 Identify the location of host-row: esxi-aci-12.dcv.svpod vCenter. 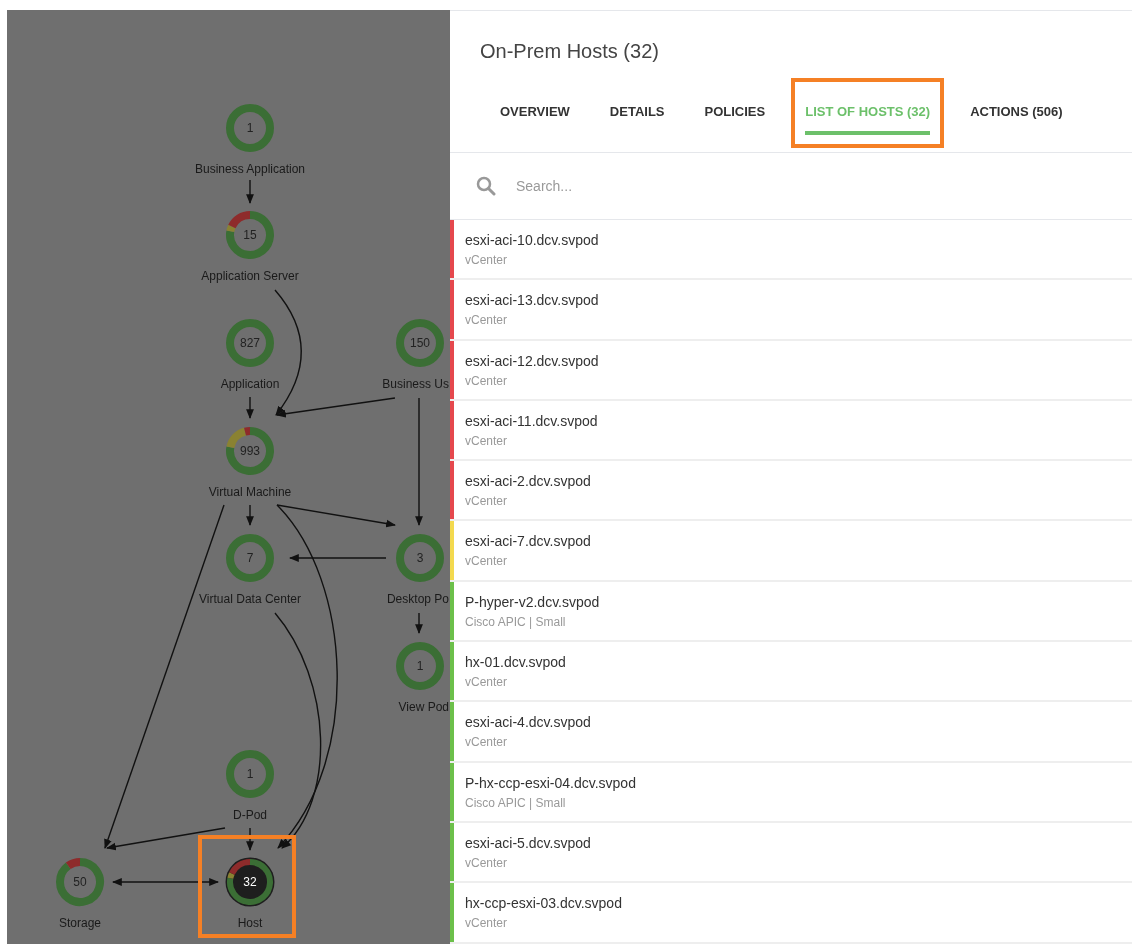
(791, 370).